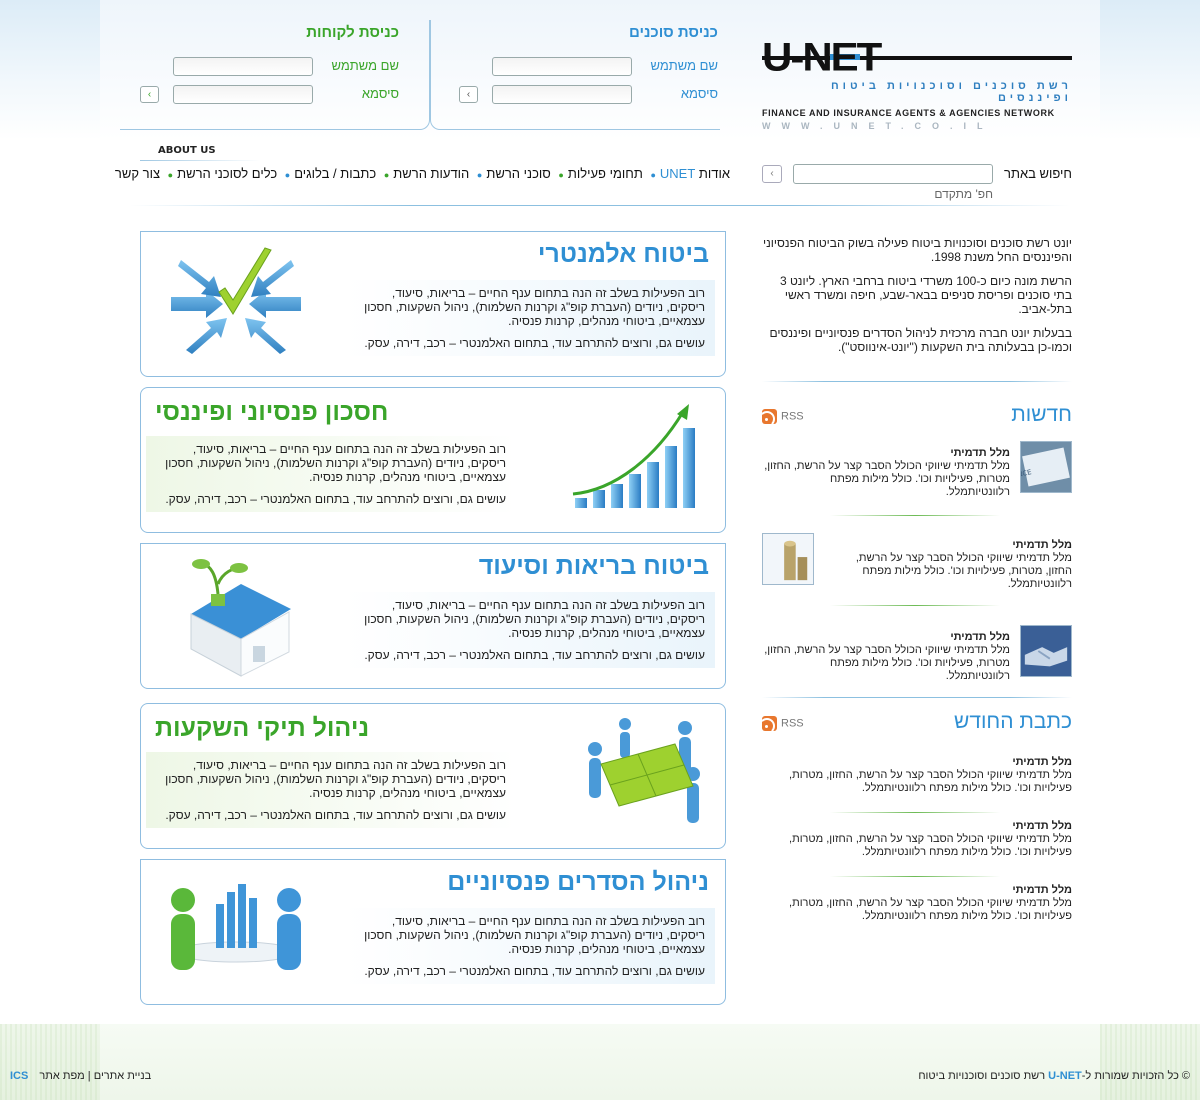 The height and width of the screenshot is (1100, 1200). Describe the element at coordinates (352, 32) in the screenshot. I see `clients-login-title: כניסת לקוחות` at that location.